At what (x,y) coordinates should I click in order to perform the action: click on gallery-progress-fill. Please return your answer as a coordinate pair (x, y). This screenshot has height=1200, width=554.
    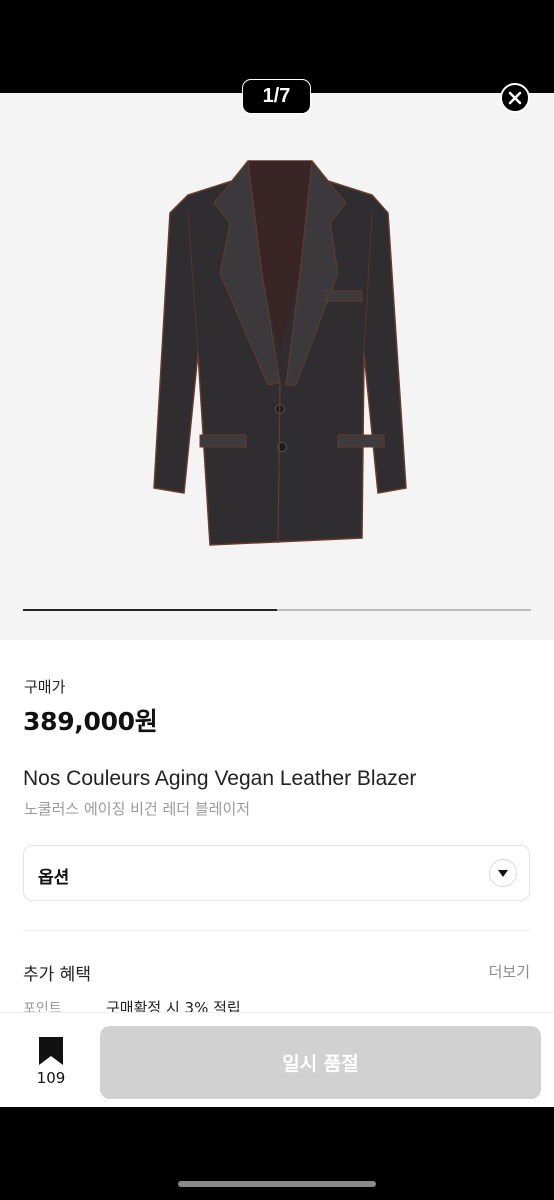
    Looking at the image, I should click on (150, 610).